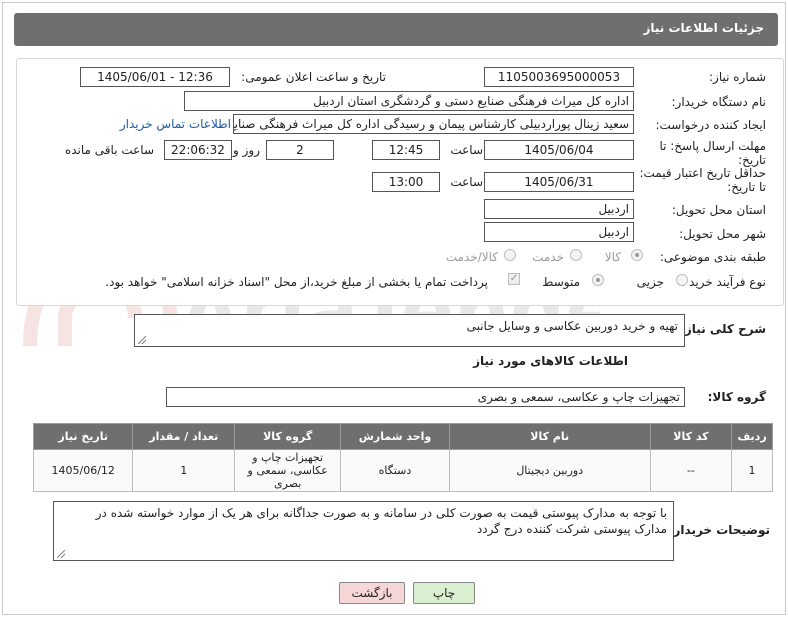  What do you see at coordinates (737, 77) in the screenshot?
I see `need-number-label: شماره نیاز:` at bounding box center [737, 77].